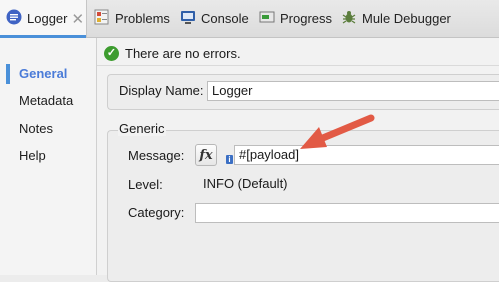 The width and height of the screenshot is (499, 282). I want to click on close-icon: ✕, so click(77, 19).